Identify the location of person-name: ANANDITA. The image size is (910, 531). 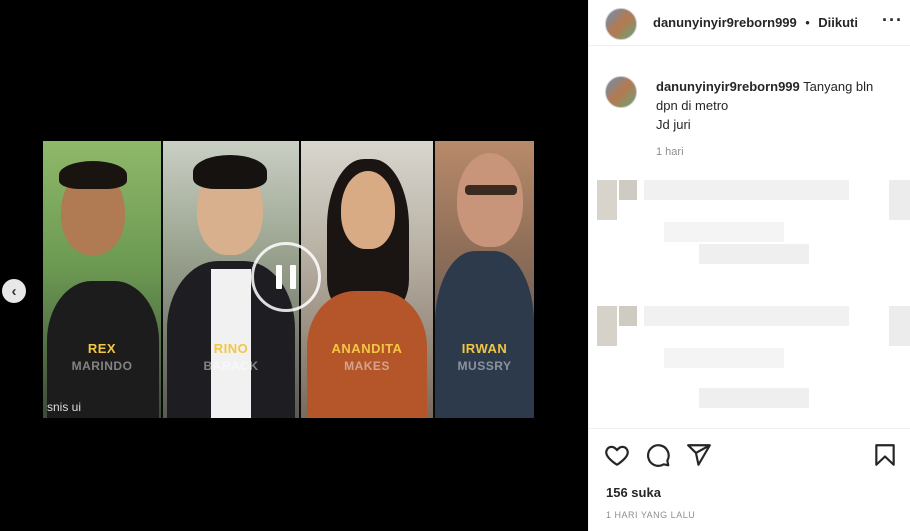
(367, 348).